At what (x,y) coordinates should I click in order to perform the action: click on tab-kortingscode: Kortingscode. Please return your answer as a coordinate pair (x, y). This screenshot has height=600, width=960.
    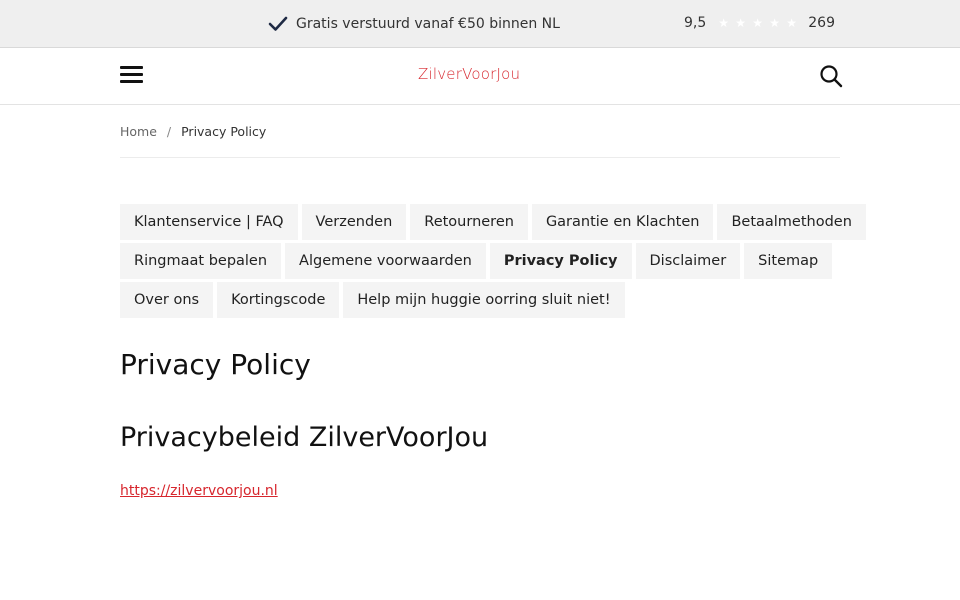
    Looking at the image, I should click on (278, 300).